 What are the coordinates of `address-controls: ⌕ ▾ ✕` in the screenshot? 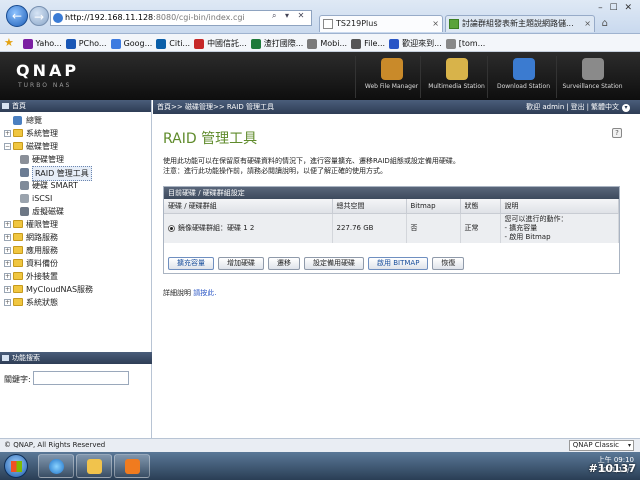 It's located at (289, 16).